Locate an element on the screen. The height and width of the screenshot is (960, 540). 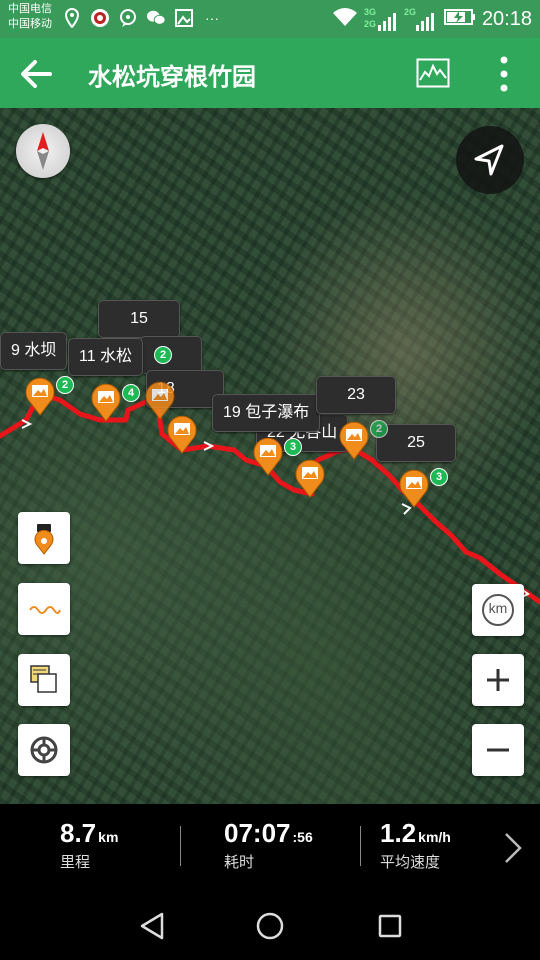
layers-icon is located at coordinates (43, 679).